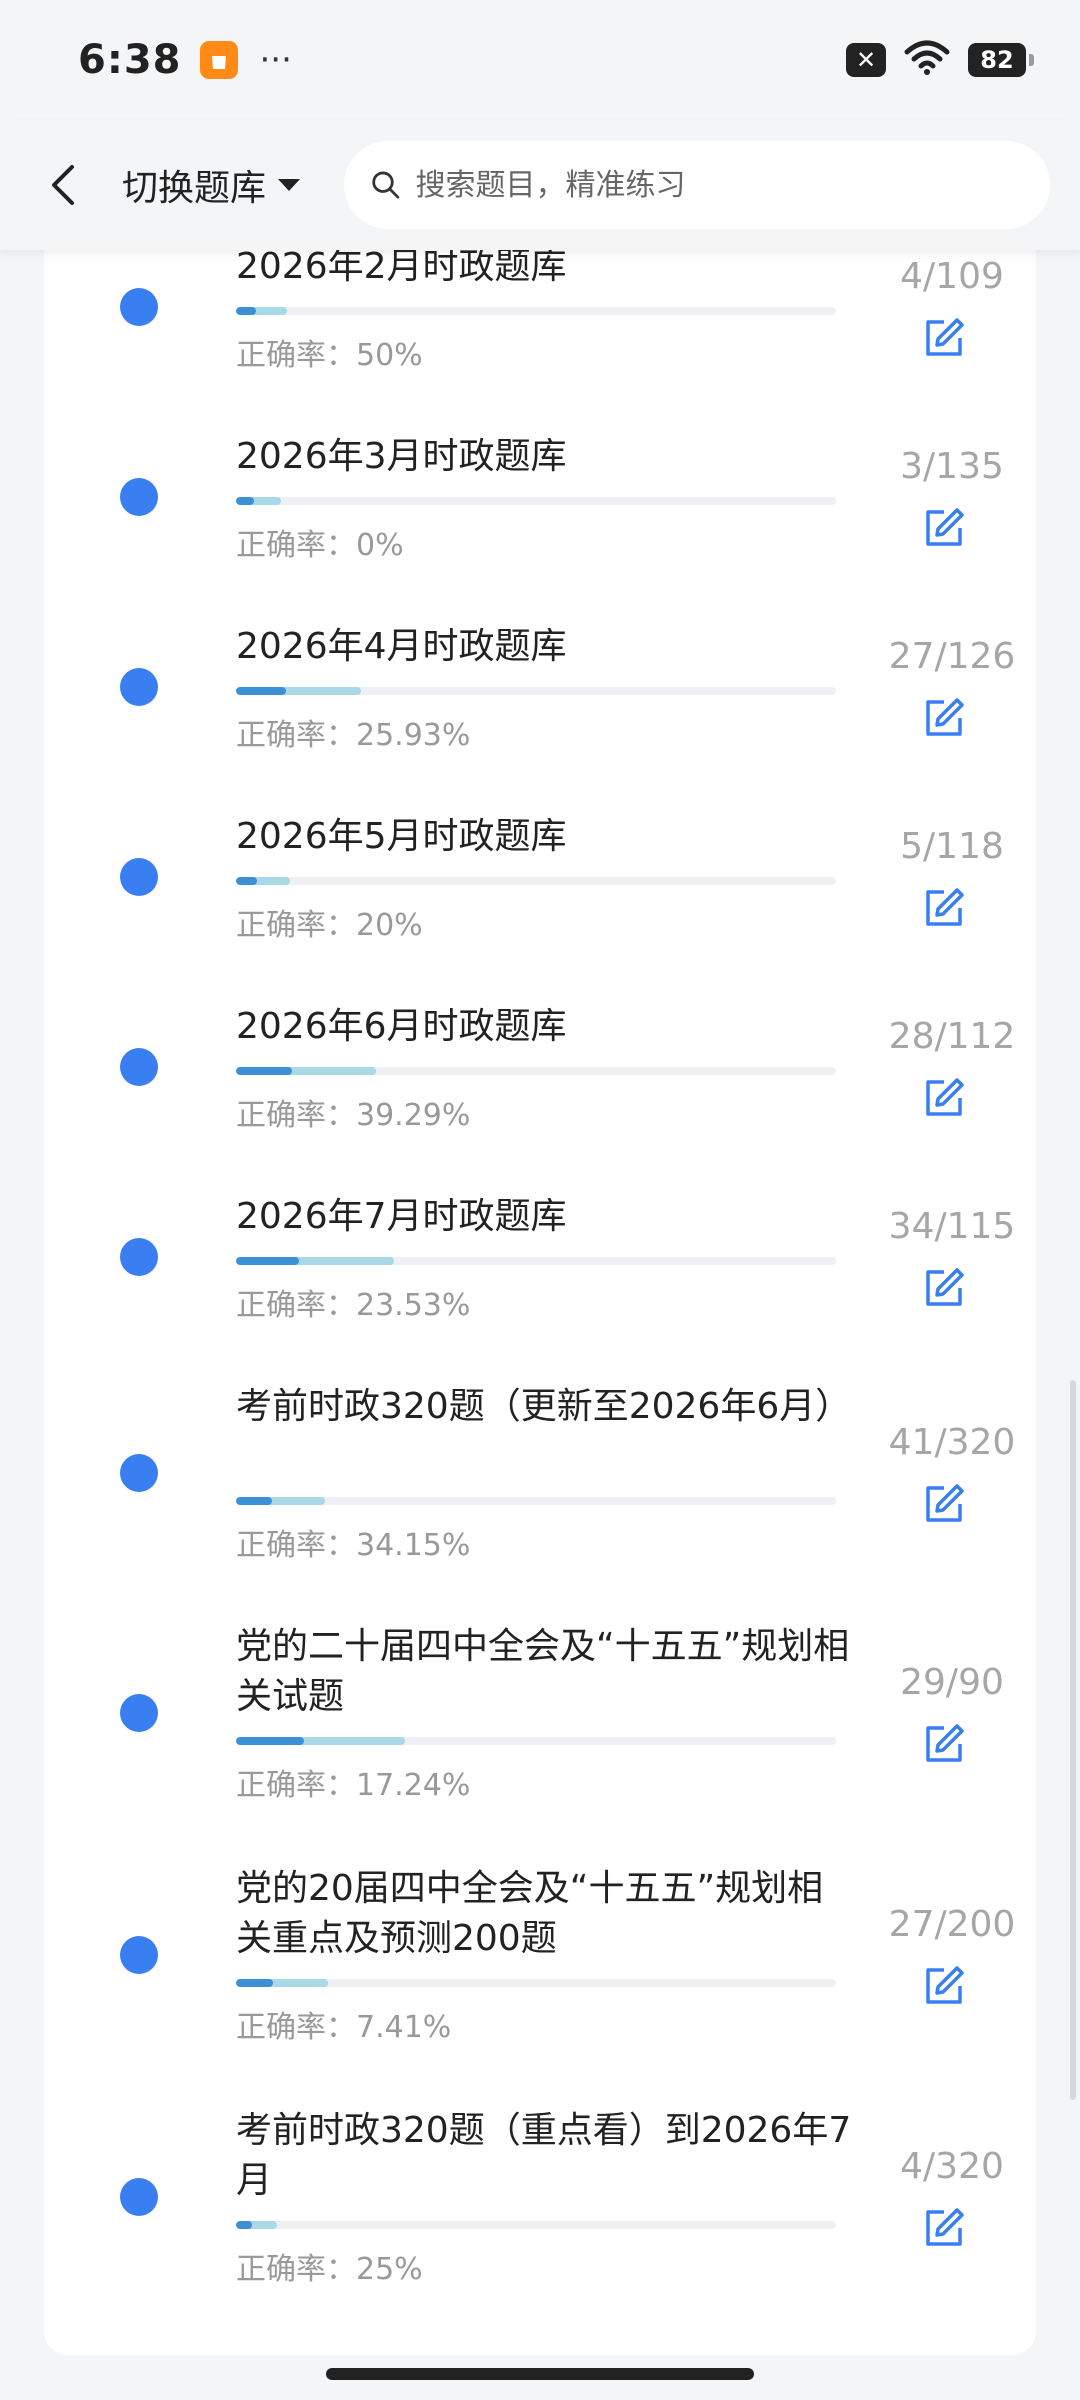 The image size is (1080, 2400). Describe the element at coordinates (401, 268) in the screenshot. I see `item-title: 2026年2月时政题库` at that location.